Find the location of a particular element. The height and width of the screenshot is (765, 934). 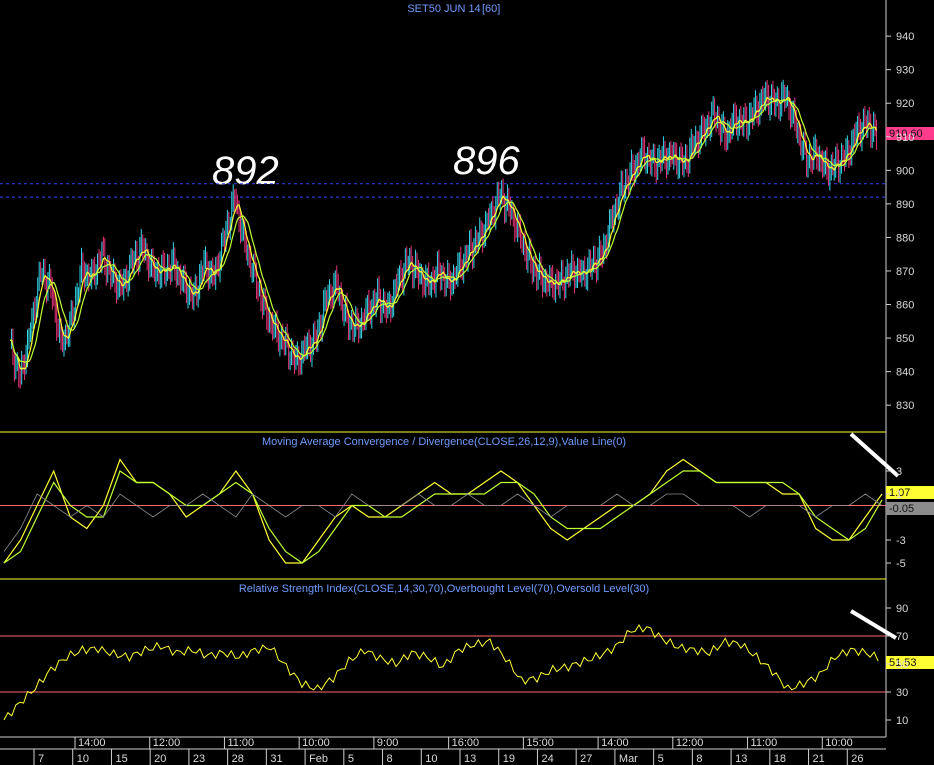

date-tick-label: 18 is located at coordinates (780, 759).